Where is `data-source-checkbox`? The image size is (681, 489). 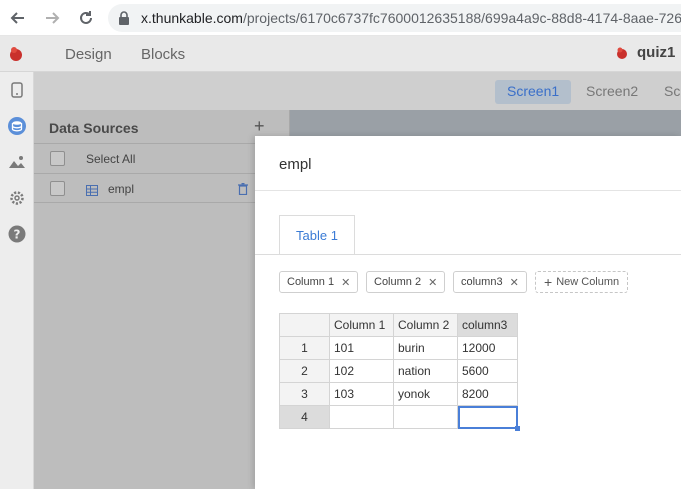 data-source-checkbox is located at coordinates (57, 188).